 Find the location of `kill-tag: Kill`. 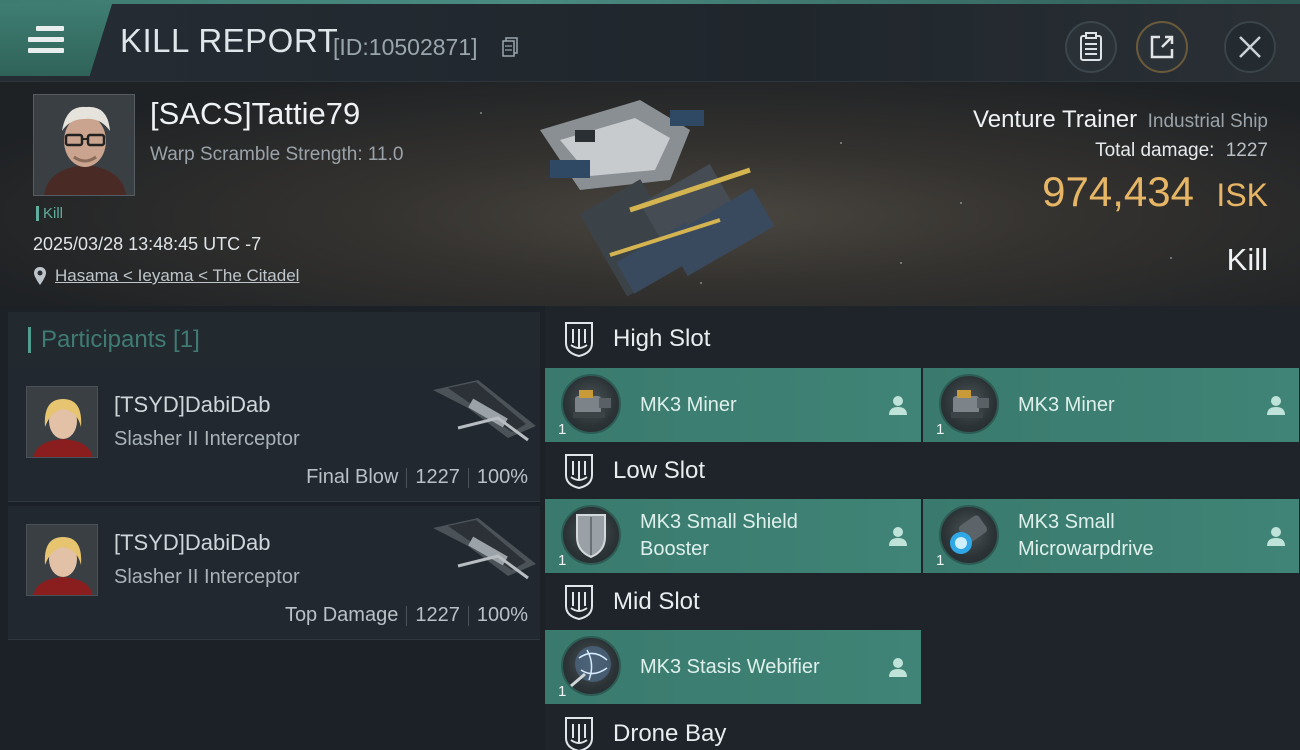

kill-tag: Kill is located at coordinates (49, 213).